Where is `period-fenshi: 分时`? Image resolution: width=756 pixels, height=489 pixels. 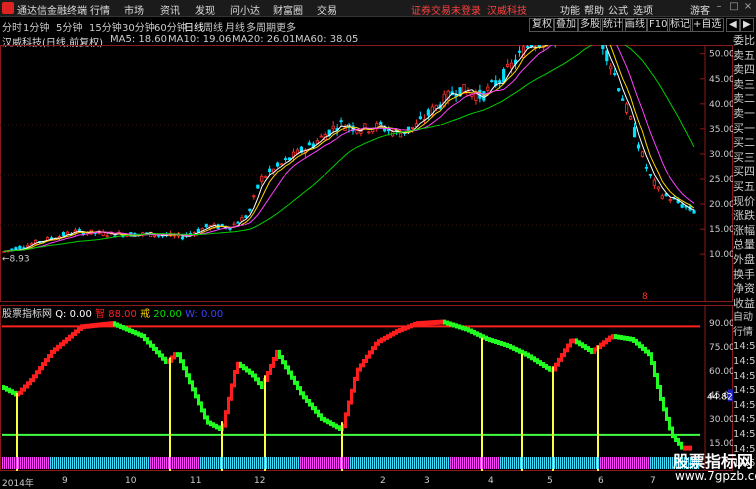 period-fenshi: 分时 is located at coordinates (12, 26).